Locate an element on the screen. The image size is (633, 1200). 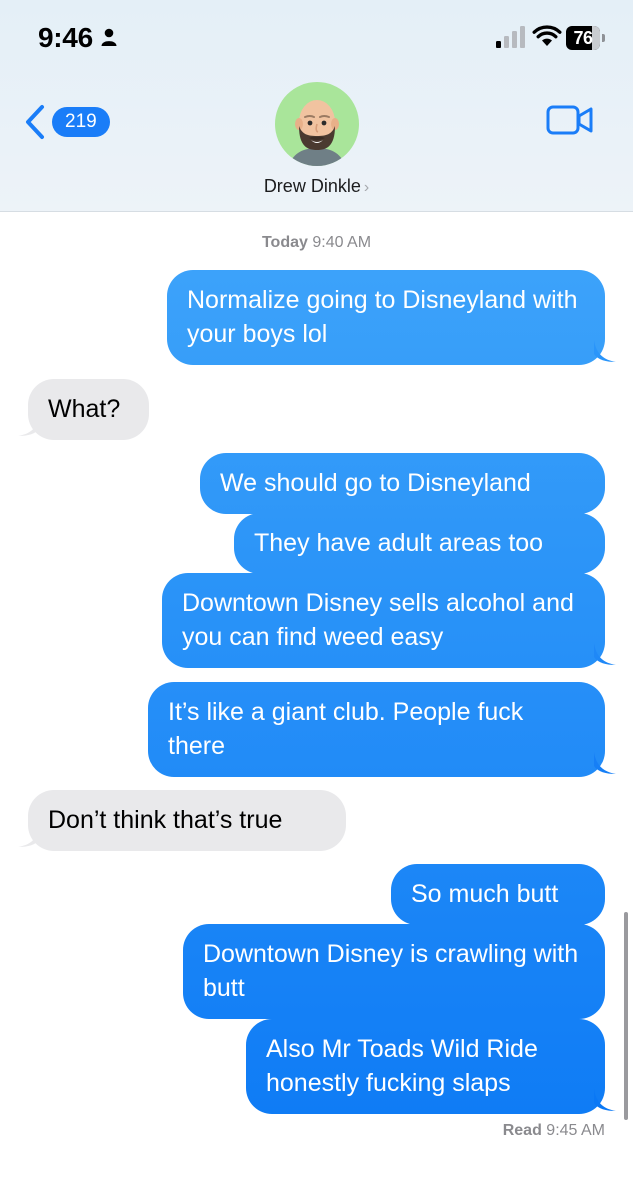
person-icon is located at coordinates (109, 37).